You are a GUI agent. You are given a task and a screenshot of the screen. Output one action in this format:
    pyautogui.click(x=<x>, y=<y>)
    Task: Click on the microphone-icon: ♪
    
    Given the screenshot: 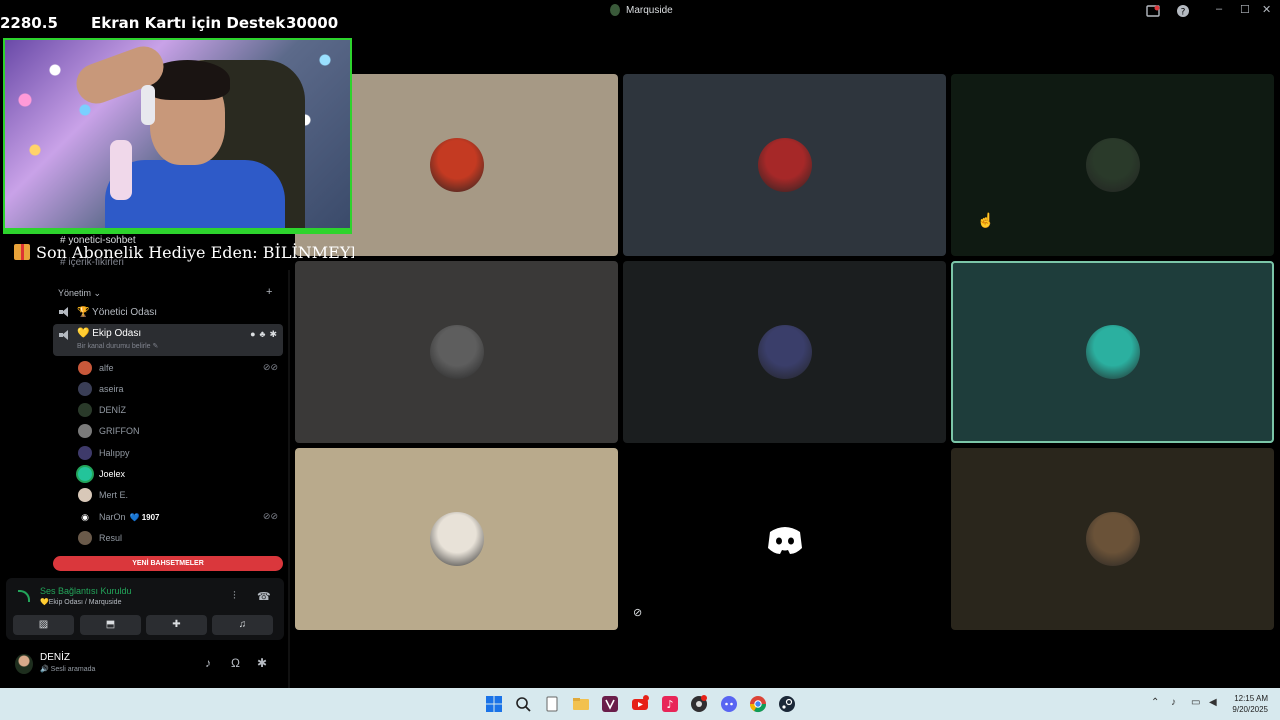 What is the action you would take?
    pyautogui.click(x=208, y=663)
    